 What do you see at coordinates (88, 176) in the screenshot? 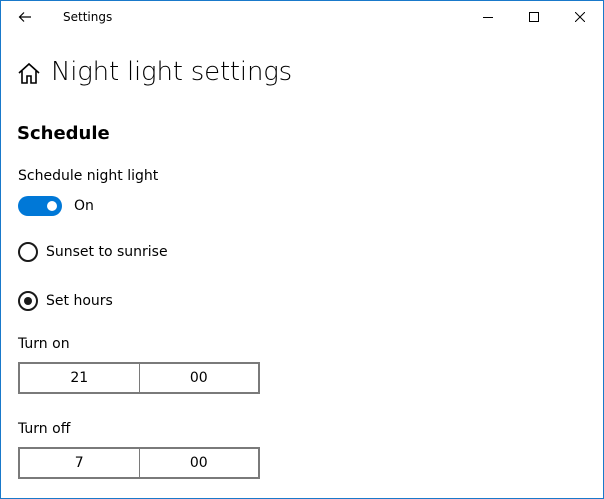
I see `schedule-night-light-label: Schedule night light` at bounding box center [88, 176].